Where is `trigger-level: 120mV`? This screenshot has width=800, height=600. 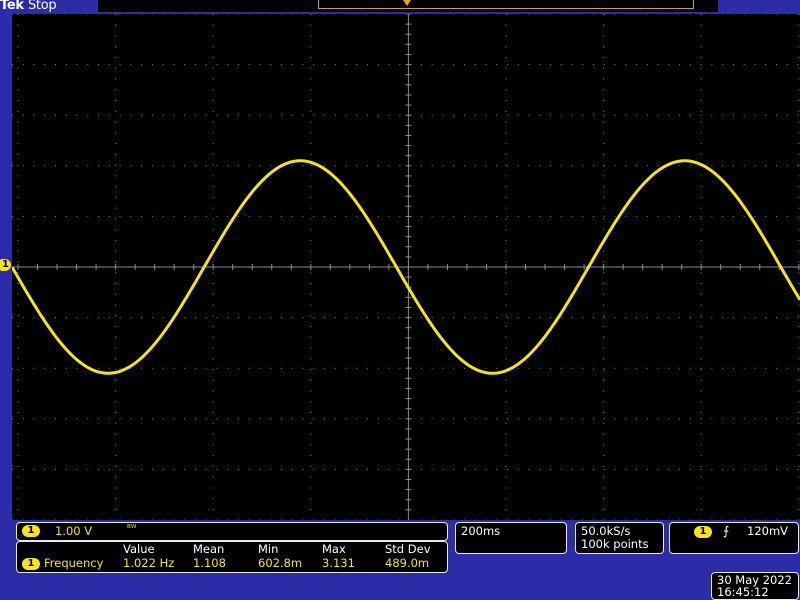 trigger-level: 120mV is located at coordinates (768, 531).